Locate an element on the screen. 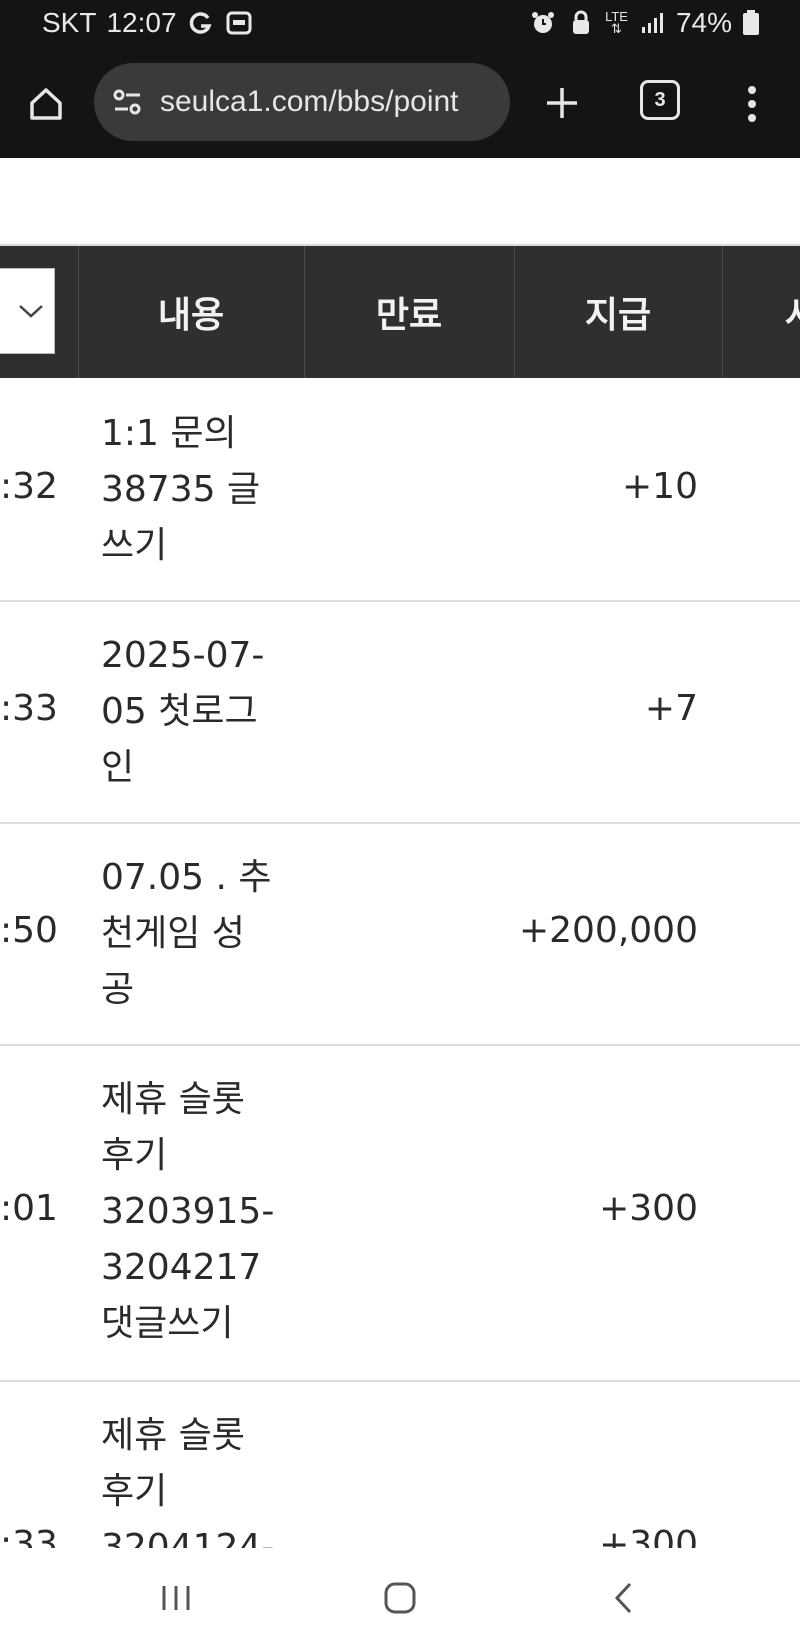 The image size is (800, 1645). recent-apps-button is located at coordinates (176, 1598).